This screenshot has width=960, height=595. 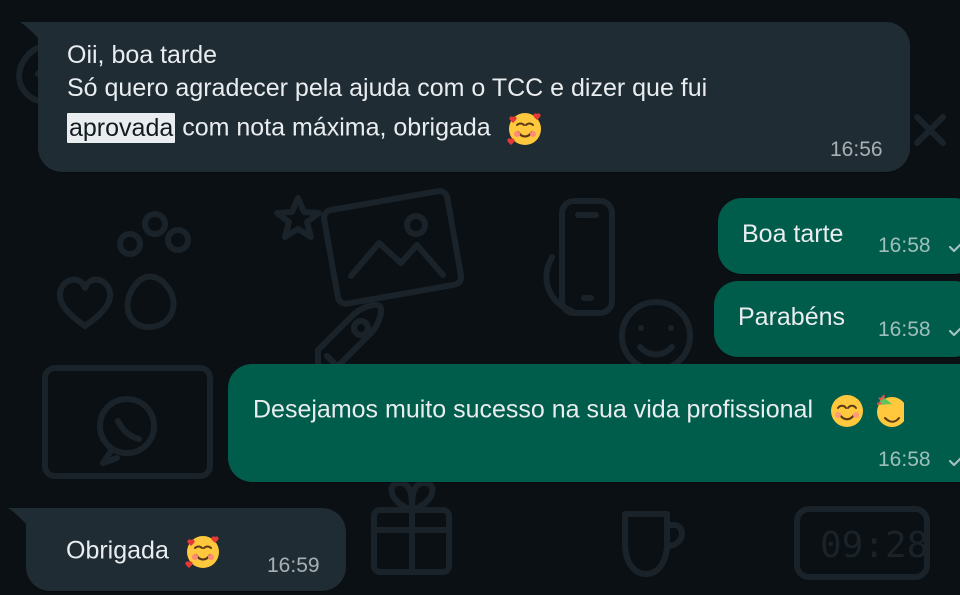 What do you see at coordinates (793, 234) in the screenshot?
I see `message-text: Boa tarte` at bounding box center [793, 234].